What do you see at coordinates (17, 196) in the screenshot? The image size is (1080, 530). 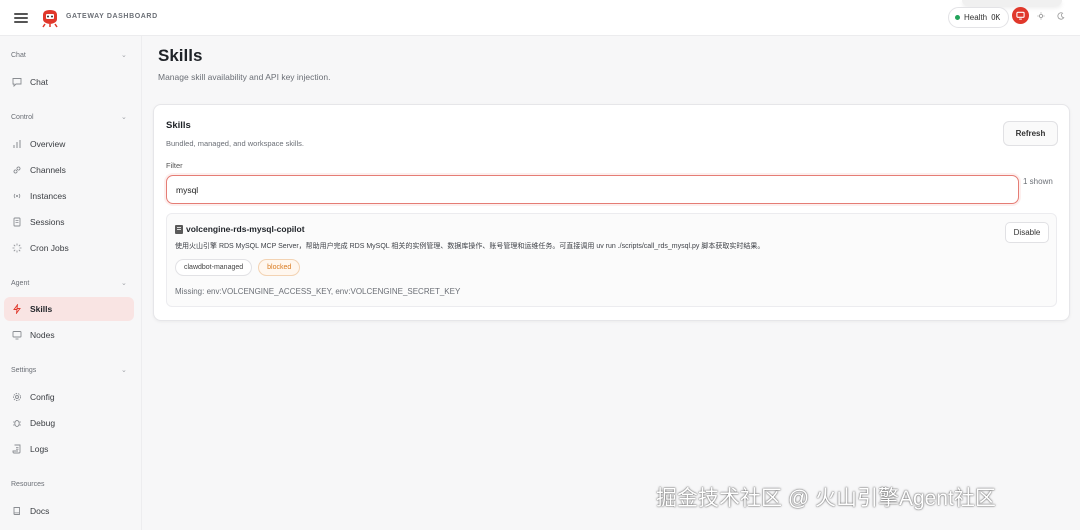 I see `radio-icon` at bounding box center [17, 196].